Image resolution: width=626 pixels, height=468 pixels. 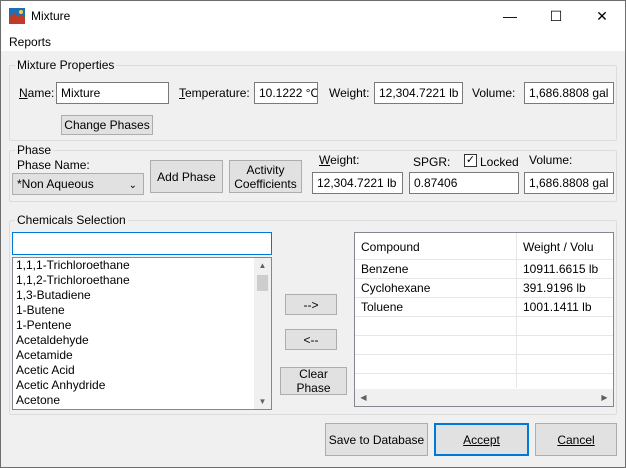 What do you see at coordinates (363, 397) in the screenshot?
I see `scroll-left-icon: ◀` at bounding box center [363, 397].